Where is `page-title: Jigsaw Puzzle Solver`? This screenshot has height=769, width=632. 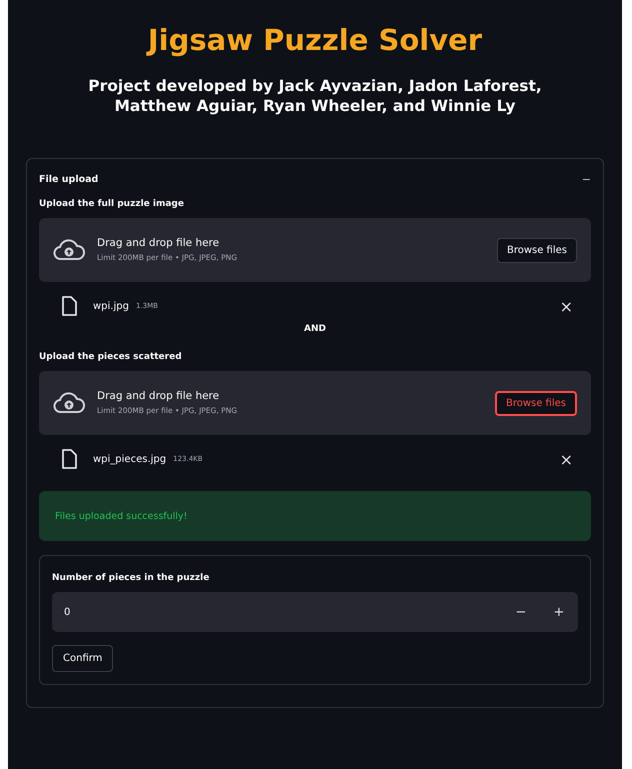 page-title: Jigsaw Puzzle Solver is located at coordinates (314, 40).